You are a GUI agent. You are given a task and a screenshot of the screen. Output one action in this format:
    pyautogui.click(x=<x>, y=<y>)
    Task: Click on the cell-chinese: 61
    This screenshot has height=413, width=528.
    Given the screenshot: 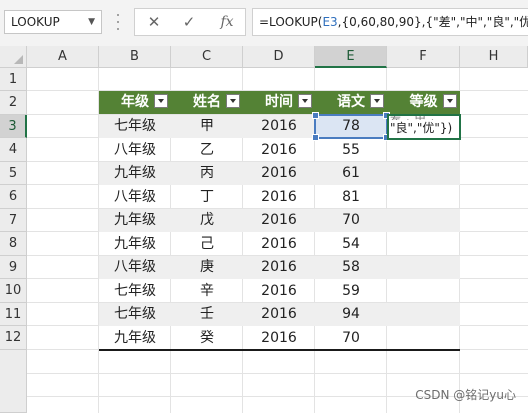 What is the action you would take?
    pyautogui.click(x=351, y=173)
    